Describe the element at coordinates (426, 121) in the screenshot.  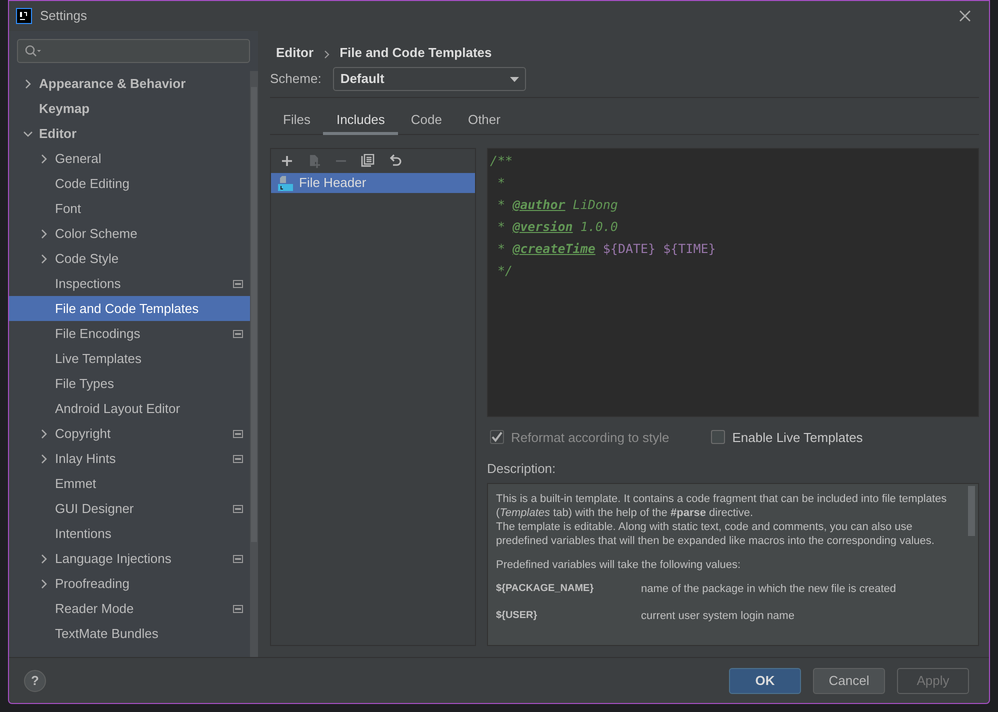
I see `tab: Code` at that location.